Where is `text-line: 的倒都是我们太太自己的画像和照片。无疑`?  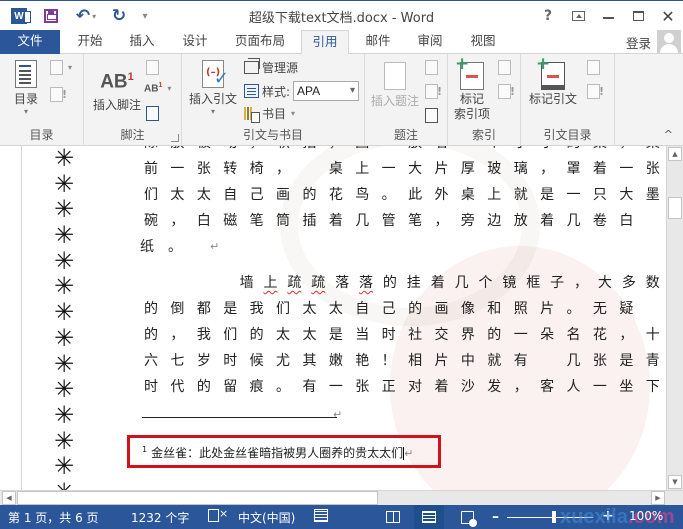
text-line: 的倒都是我们太太自己的画像和照片。无疑 is located at coordinates (402, 309).